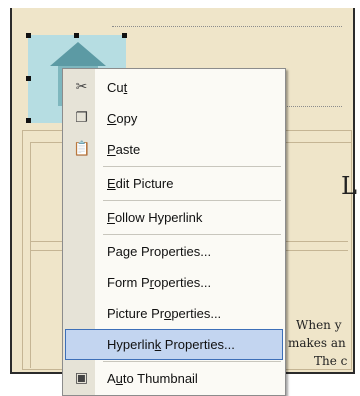  Describe the element at coordinates (78, 54) in the screenshot. I see `house-picture-roof` at that location.